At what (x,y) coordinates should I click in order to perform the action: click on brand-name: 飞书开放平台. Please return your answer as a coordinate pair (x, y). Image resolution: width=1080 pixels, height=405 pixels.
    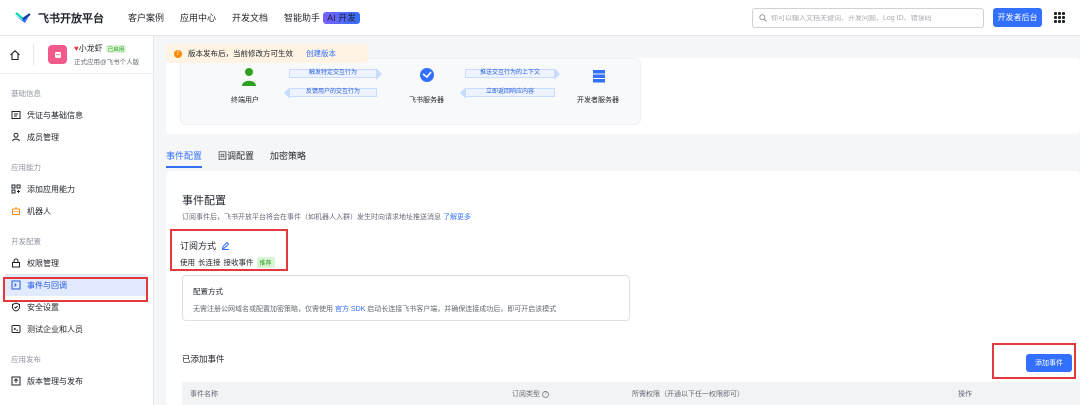
    Looking at the image, I should click on (71, 18).